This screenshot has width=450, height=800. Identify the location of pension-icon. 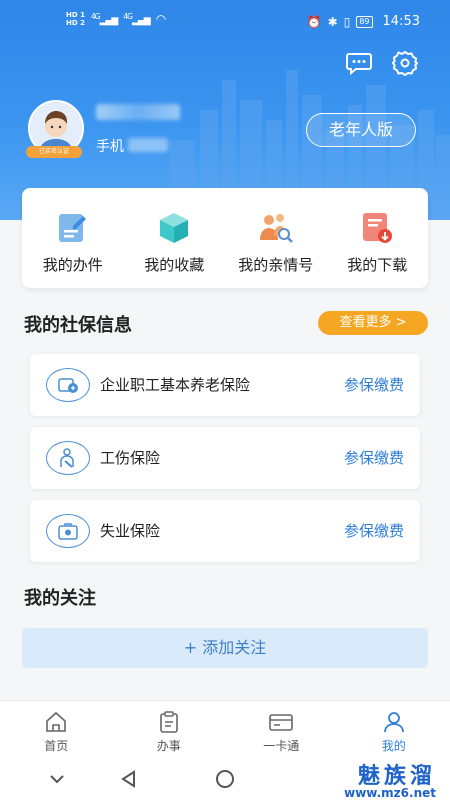
(68, 385).